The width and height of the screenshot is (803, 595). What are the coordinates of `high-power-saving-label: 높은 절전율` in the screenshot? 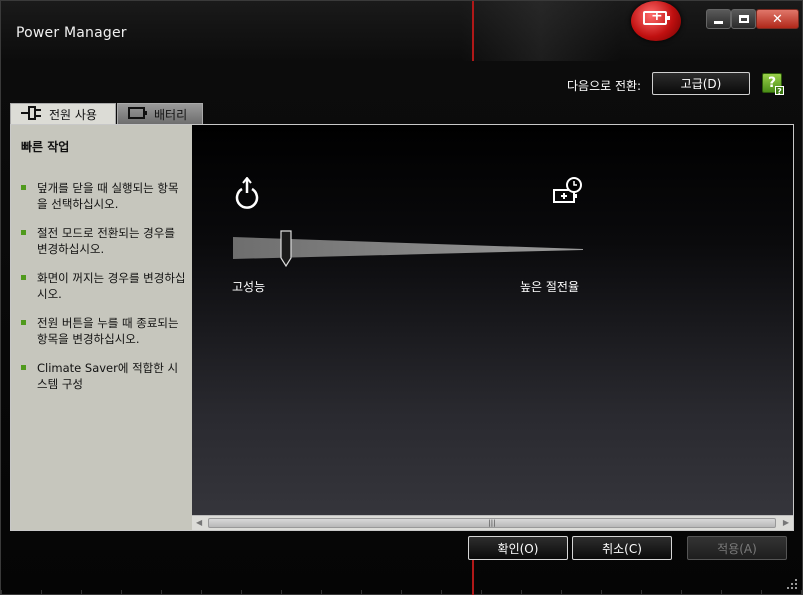 It's located at (550, 287).